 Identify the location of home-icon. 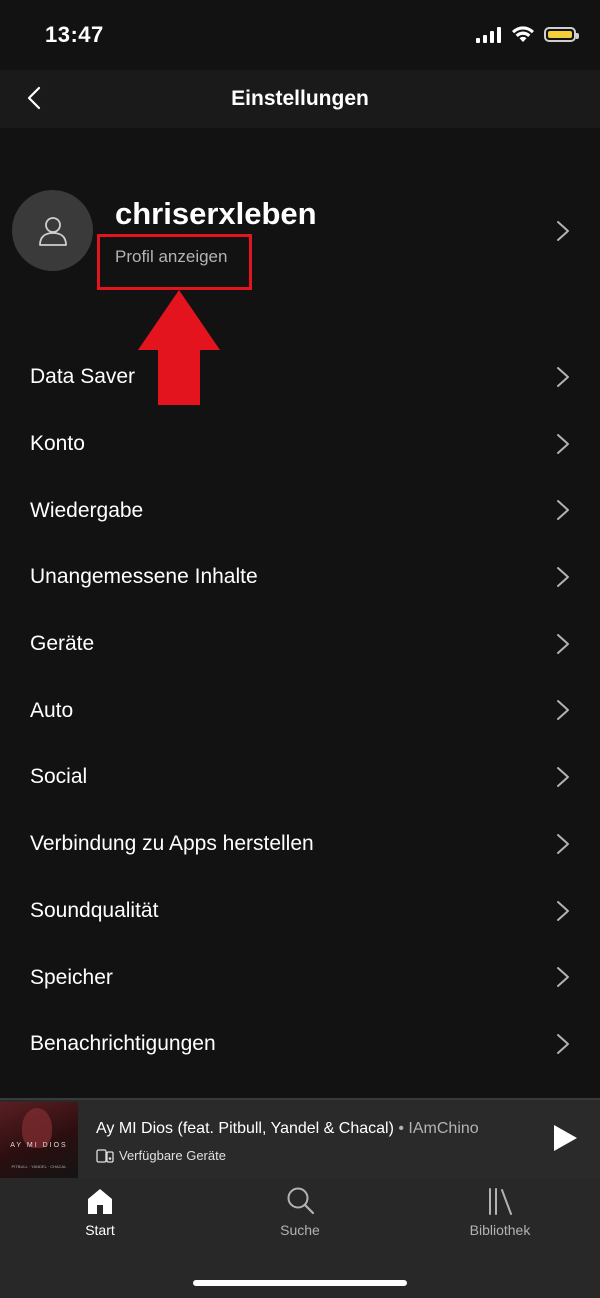
(100, 1201).